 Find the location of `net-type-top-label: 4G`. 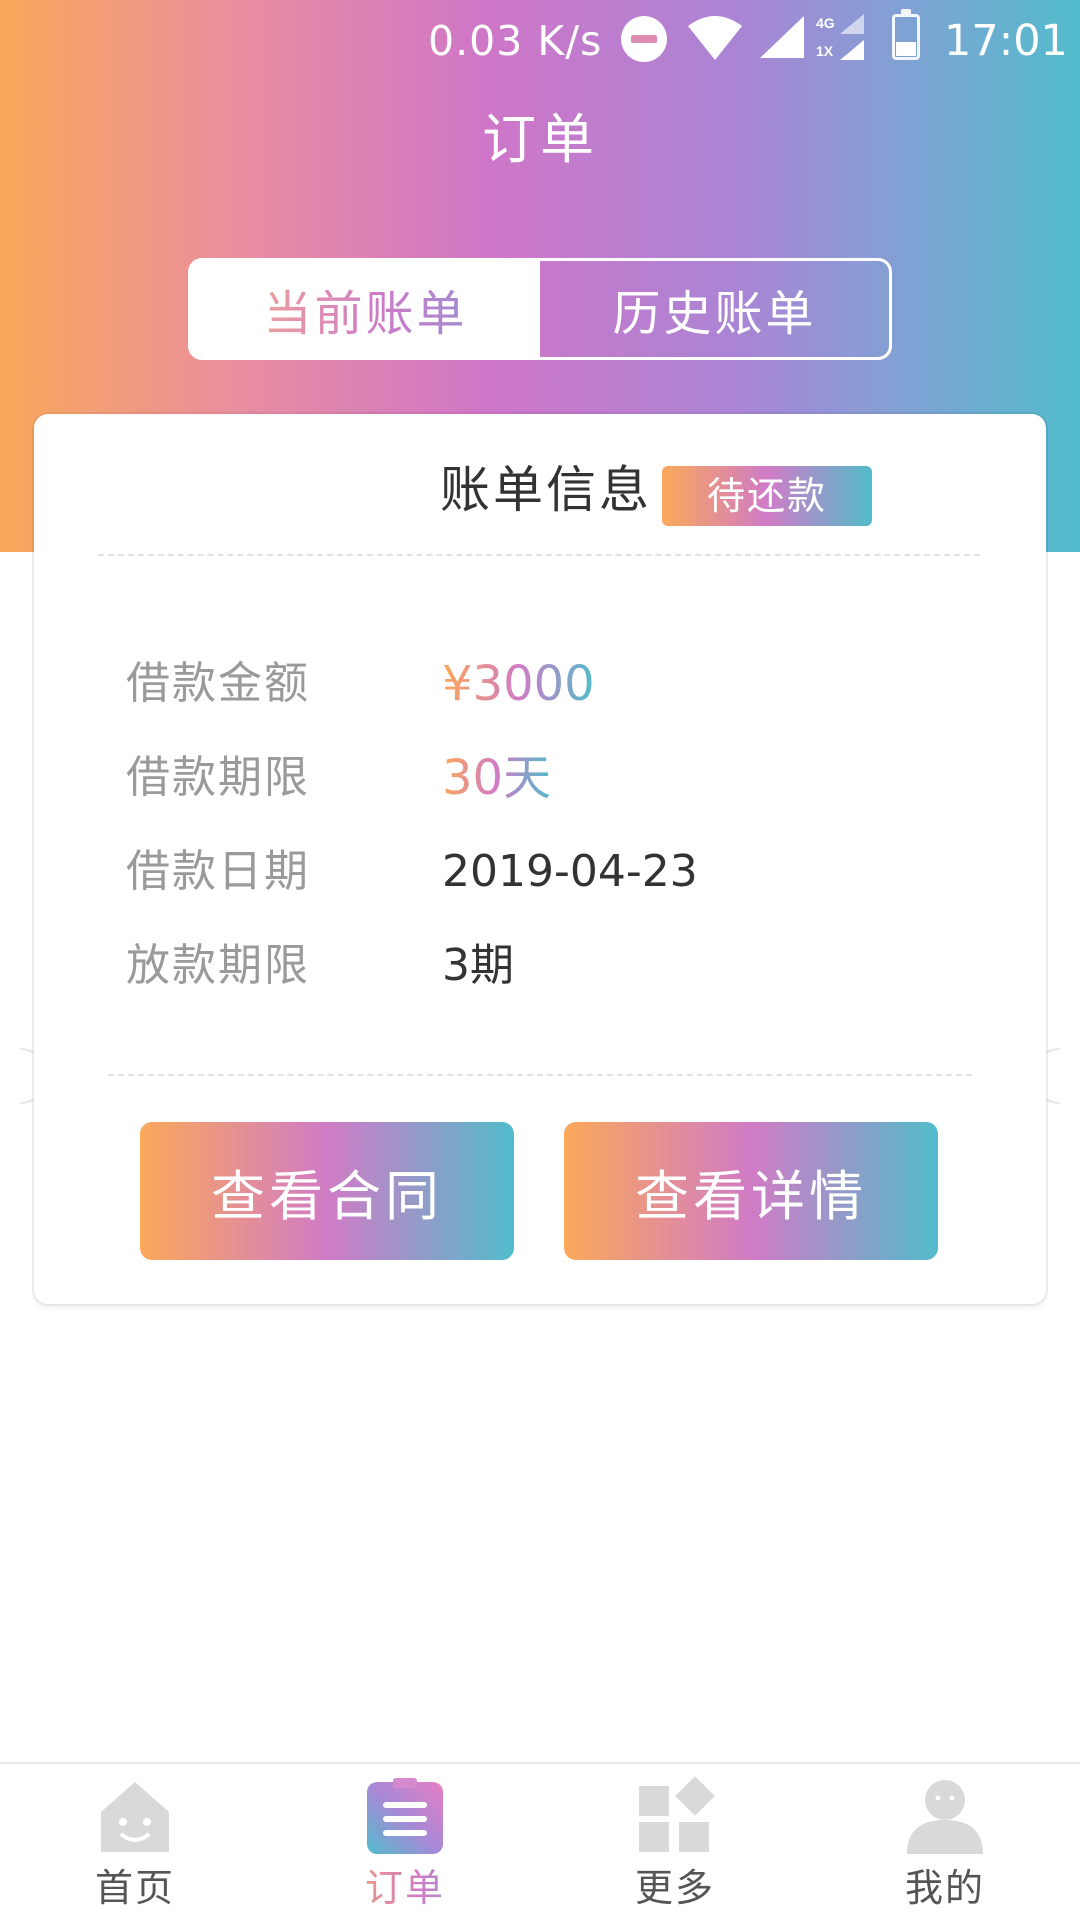

net-type-top-label: 4G is located at coordinates (825, 23).